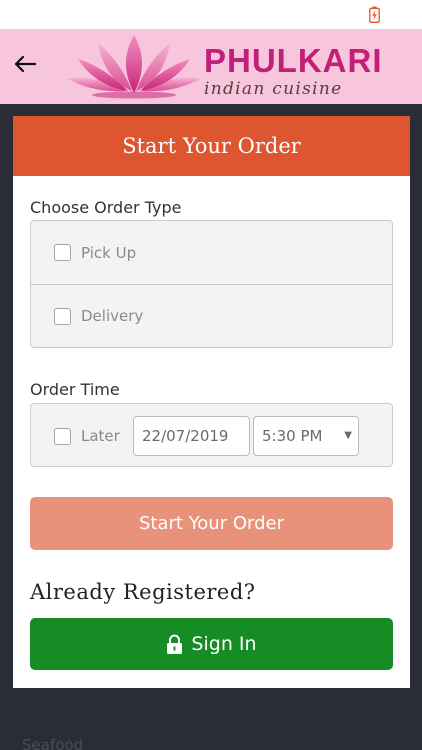 The image size is (422, 750). What do you see at coordinates (211, 252) in the screenshot?
I see `pickup-option: Pick Up` at bounding box center [211, 252].